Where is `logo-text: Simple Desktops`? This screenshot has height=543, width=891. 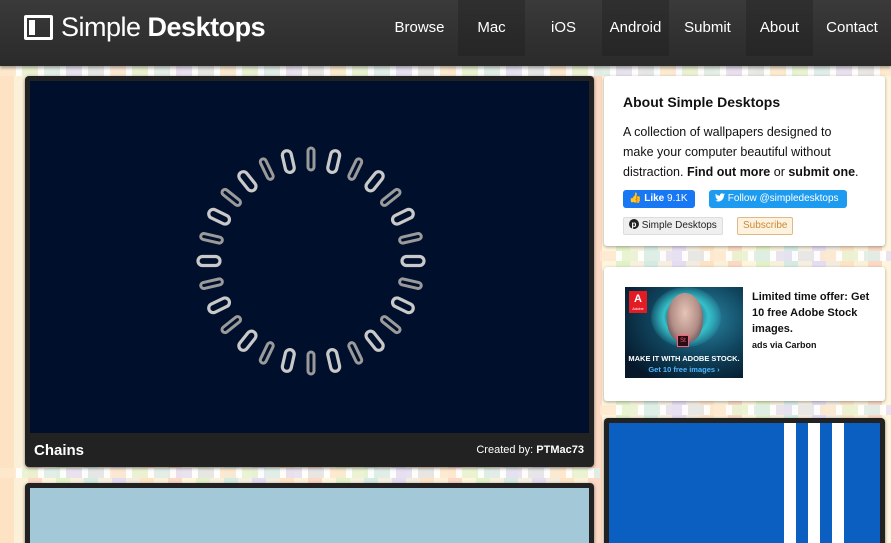
logo-text: Simple Desktops is located at coordinates (163, 27).